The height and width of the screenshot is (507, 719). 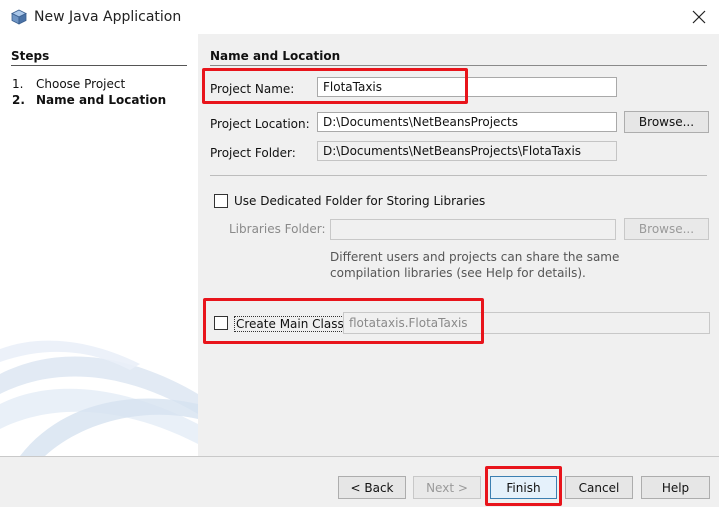 What do you see at coordinates (473, 229) in the screenshot?
I see `libraries-folder-input` at bounding box center [473, 229].